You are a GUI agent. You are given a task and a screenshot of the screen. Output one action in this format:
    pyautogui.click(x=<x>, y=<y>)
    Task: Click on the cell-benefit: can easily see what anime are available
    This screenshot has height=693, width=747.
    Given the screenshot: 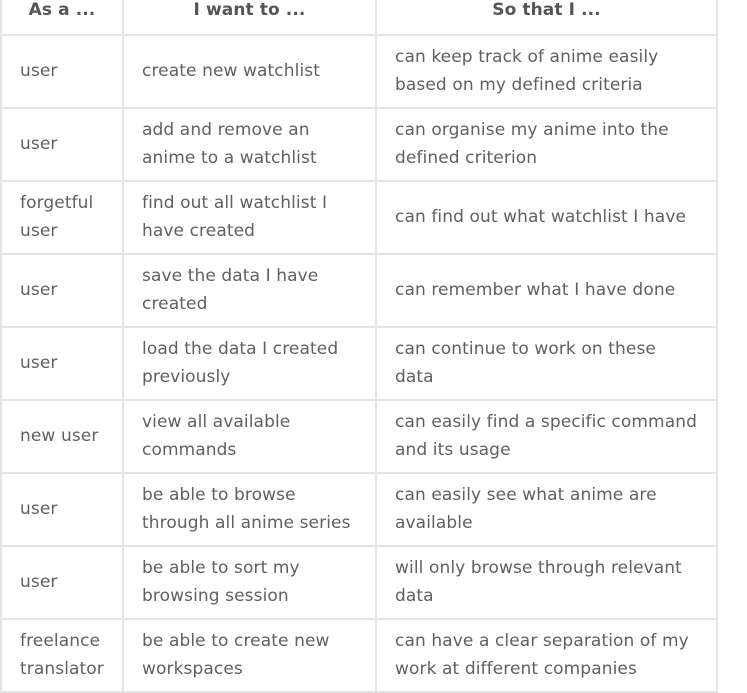 What is the action you would take?
    pyautogui.click(x=546, y=509)
    